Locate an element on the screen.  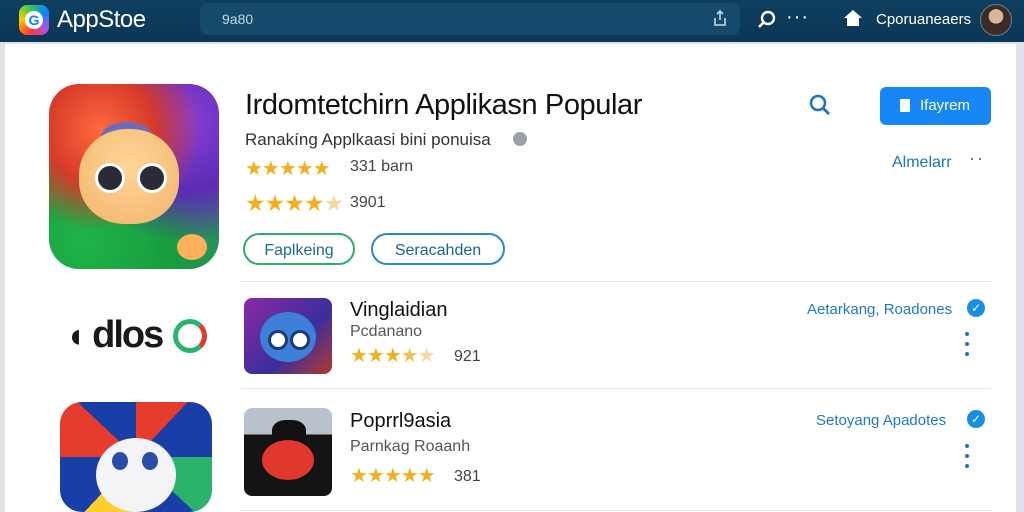
document-icon is located at coordinates (905, 105).